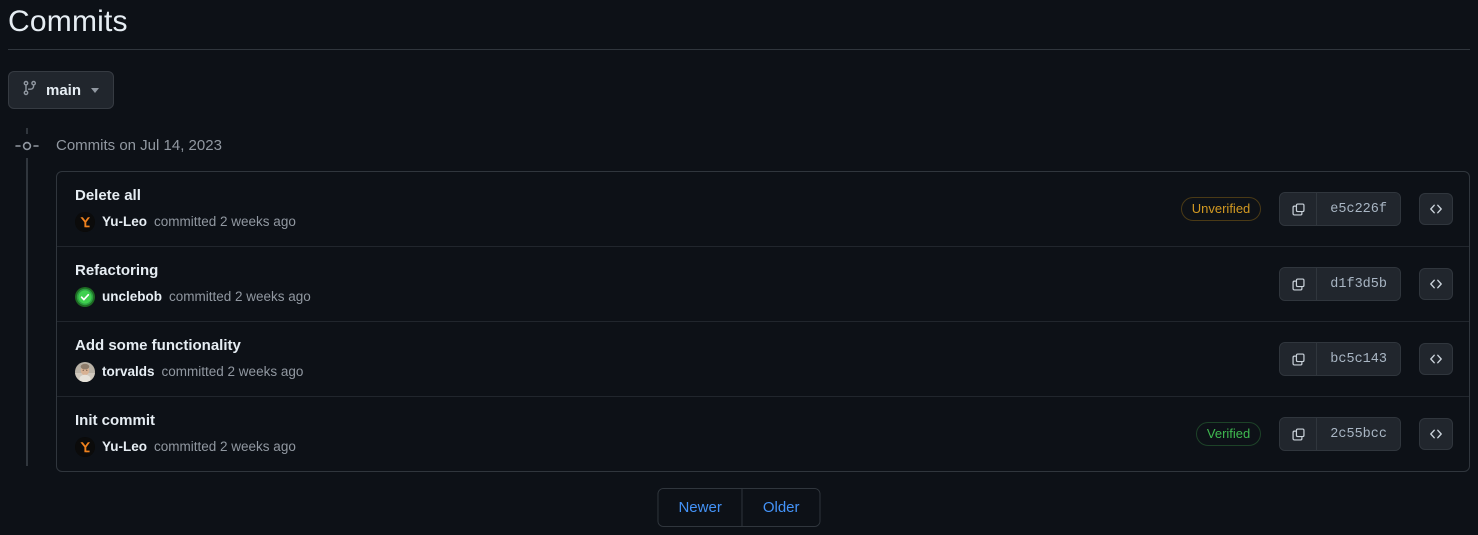 The height and width of the screenshot is (535, 1478). I want to click on commit-node-icon, so click(26, 146).